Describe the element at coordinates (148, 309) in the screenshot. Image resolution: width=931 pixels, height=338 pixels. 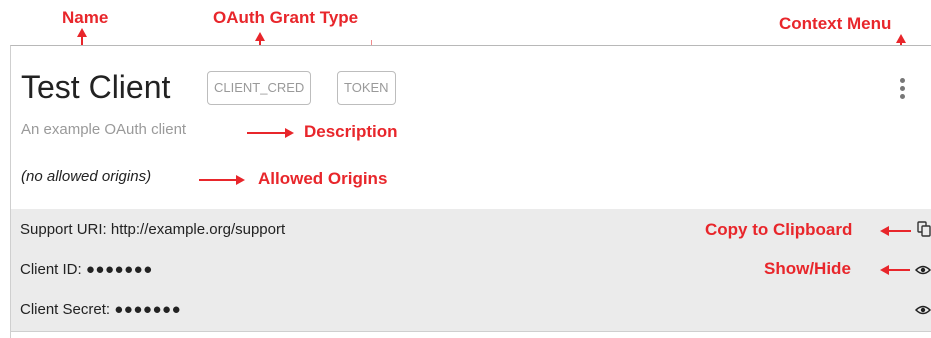
I see `client-secret-value: ●●●●●●●` at that location.